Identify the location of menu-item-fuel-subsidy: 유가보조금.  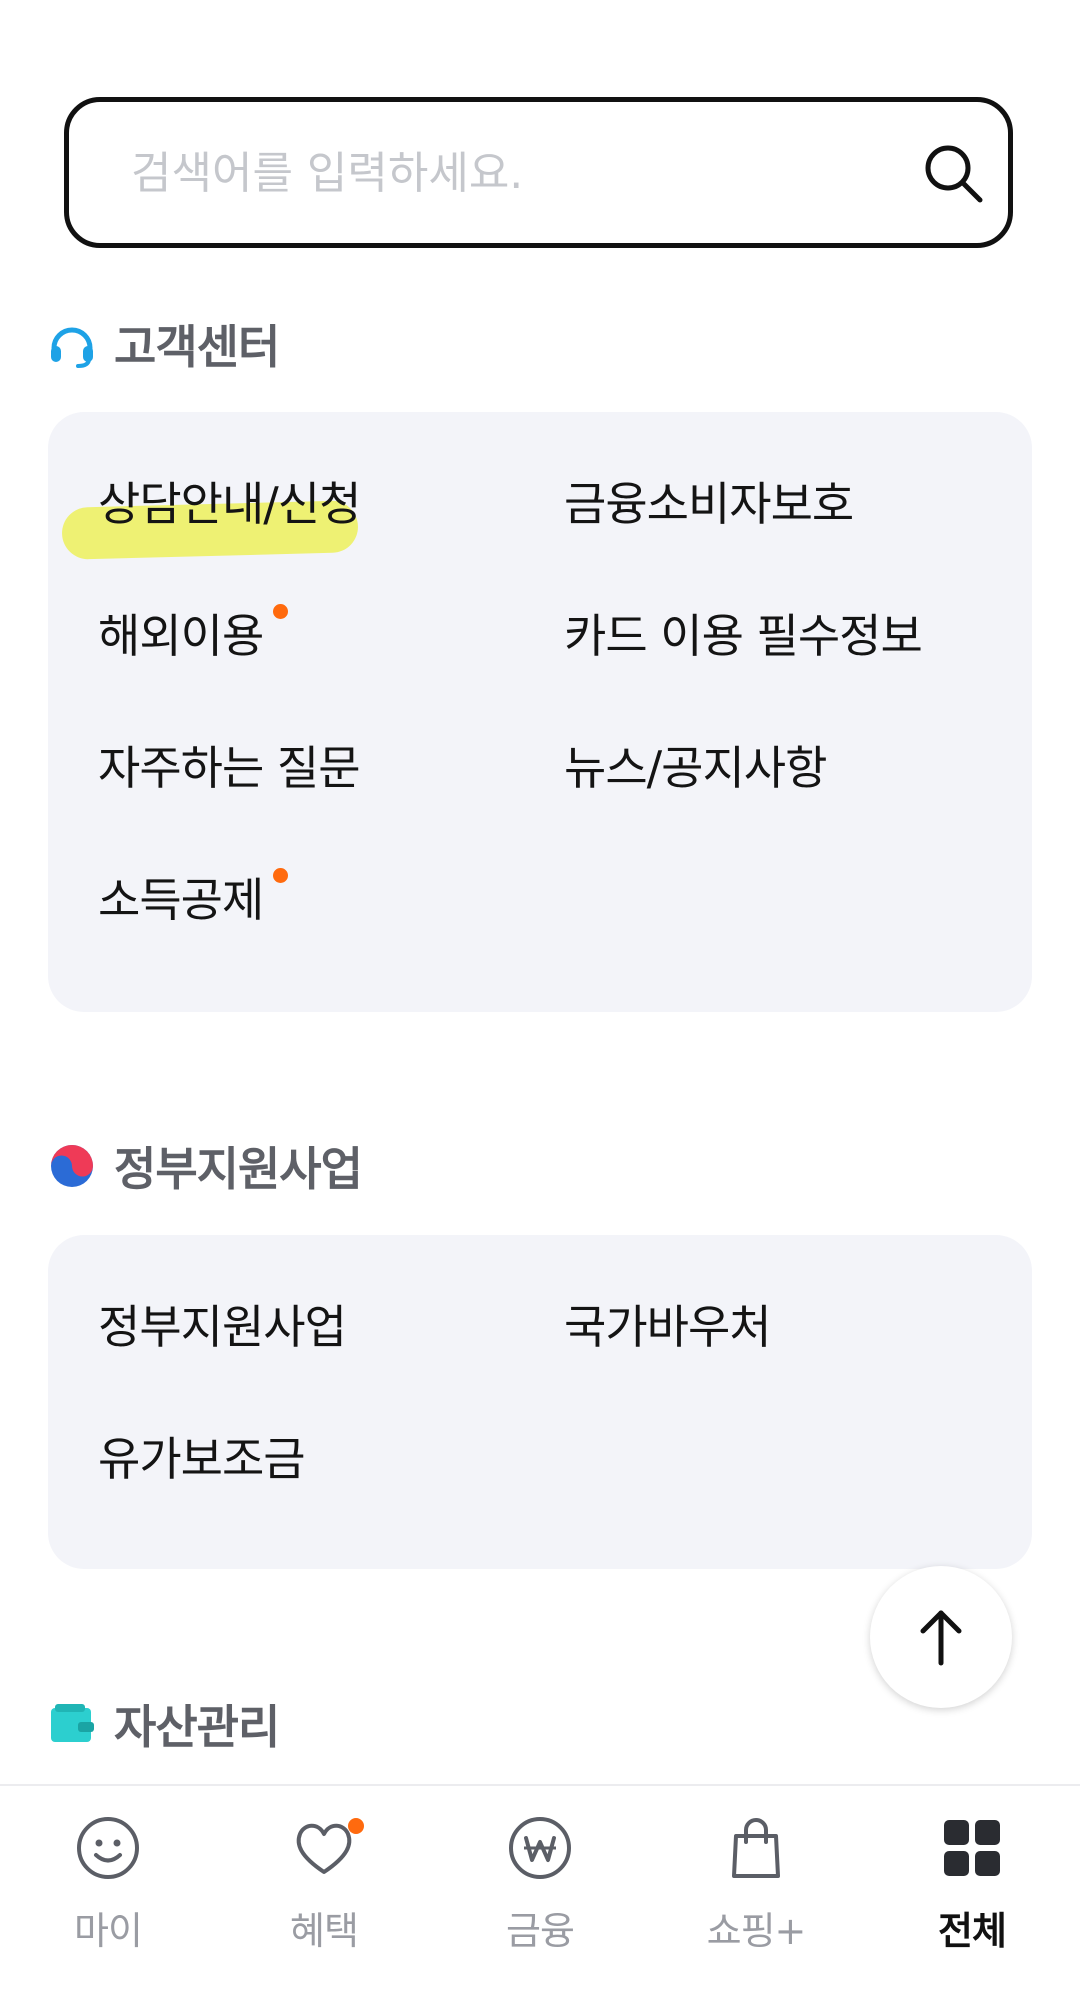
(202, 1456).